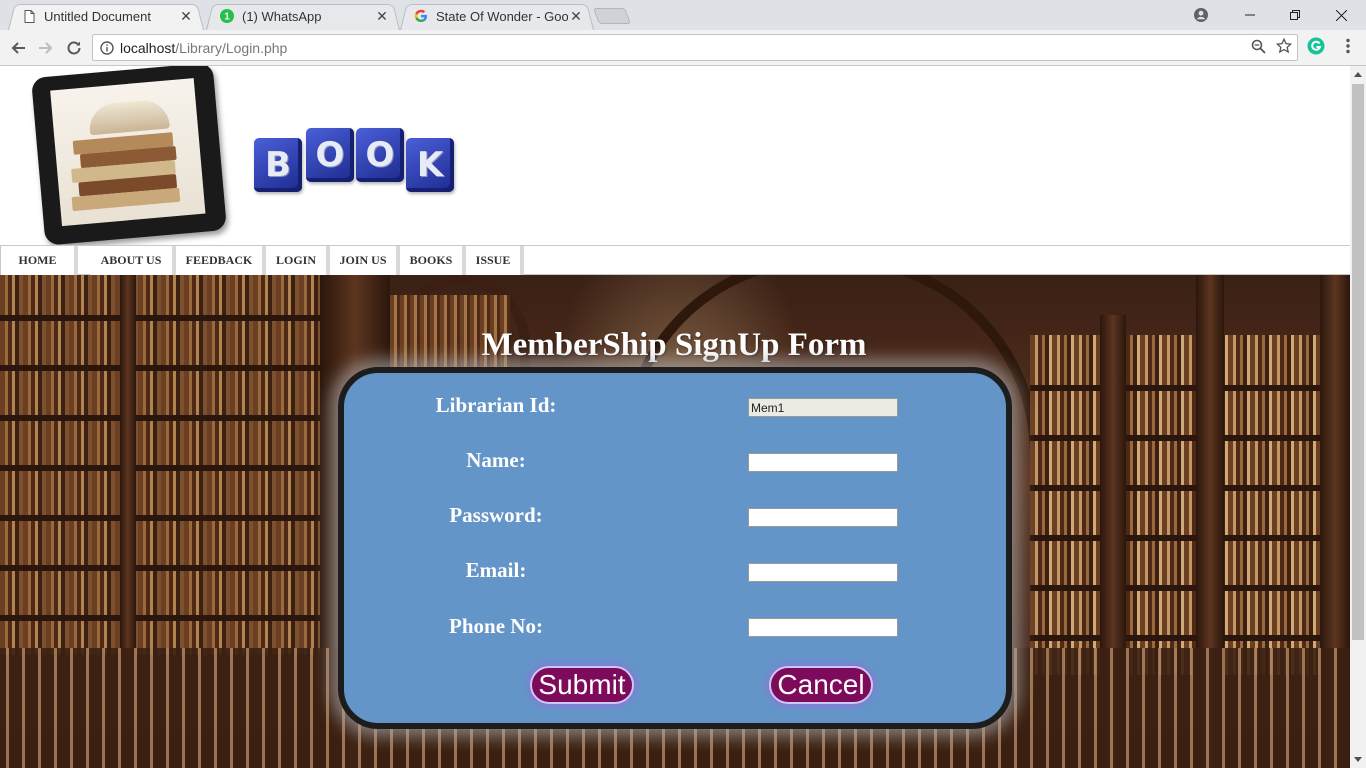  Describe the element at coordinates (1341, 15) in the screenshot. I see `close-window-icon` at that location.